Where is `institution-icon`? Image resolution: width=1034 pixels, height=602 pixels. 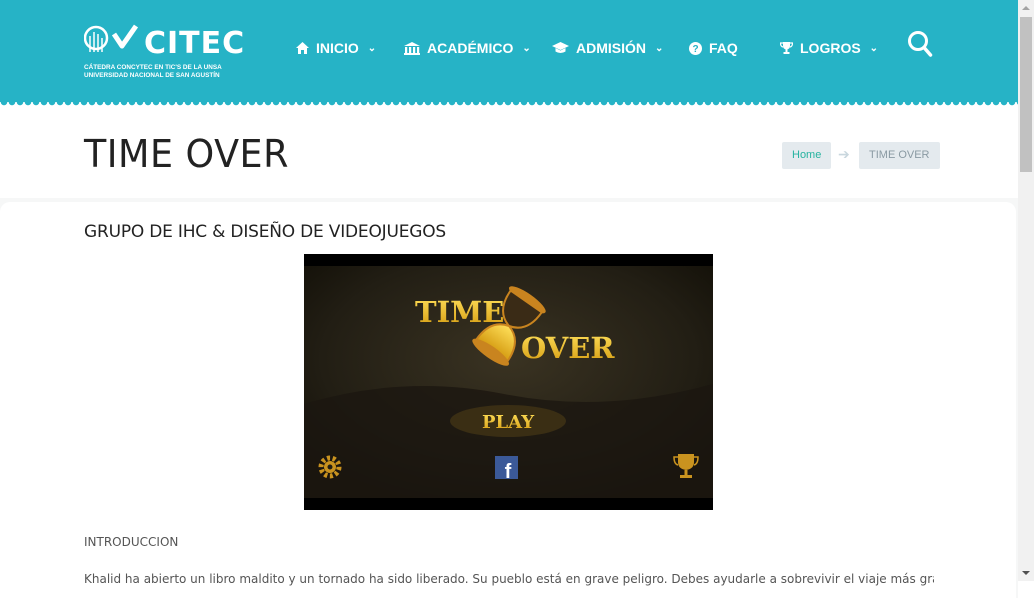
institution-icon is located at coordinates (412, 48).